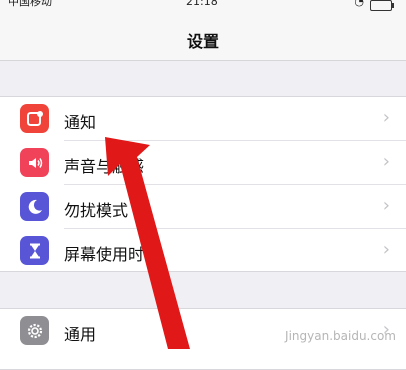 Image resolution: width=406 pixels, height=370 pixels. I want to click on sound-icon, so click(34, 162).